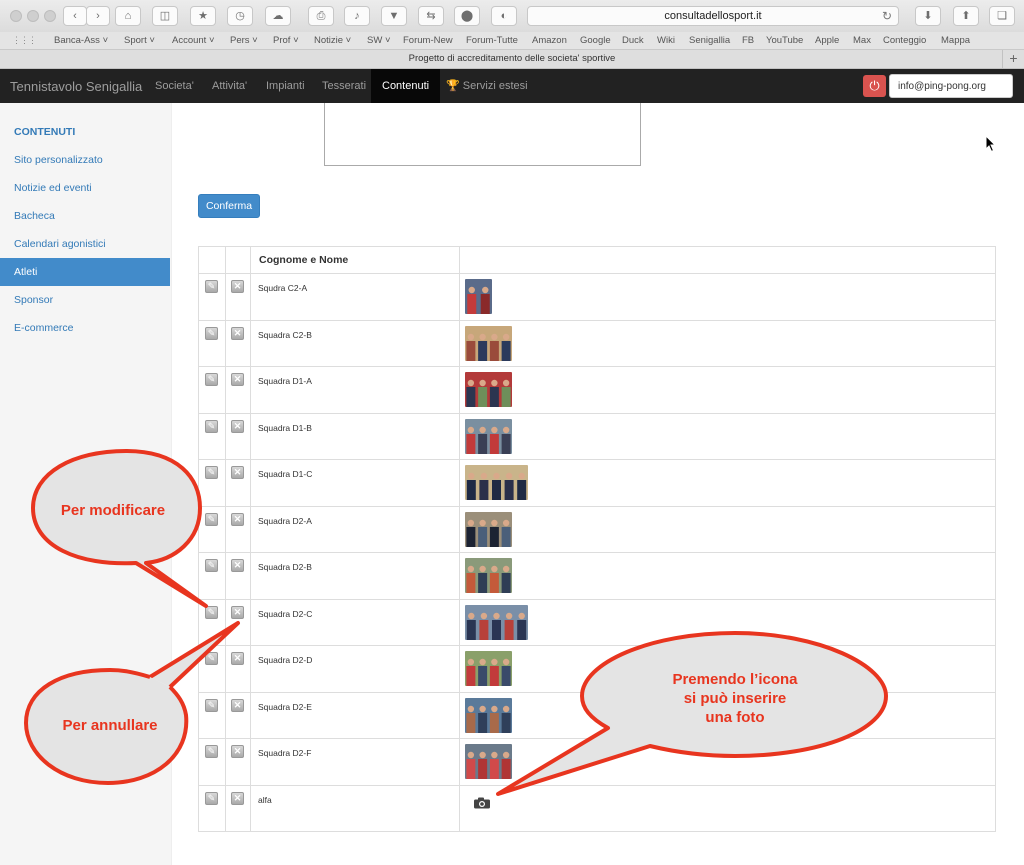 Image resolution: width=1024 pixels, height=865 pixels. Describe the element at coordinates (16, 16) in the screenshot. I see `close-window-button` at that location.